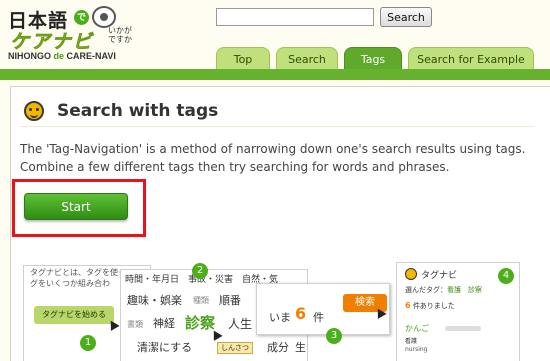 This screenshot has height=361, width=550. What do you see at coordinates (318, 317) in the screenshot?
I see `count-unit: 件` at bounding box center [318, 317].